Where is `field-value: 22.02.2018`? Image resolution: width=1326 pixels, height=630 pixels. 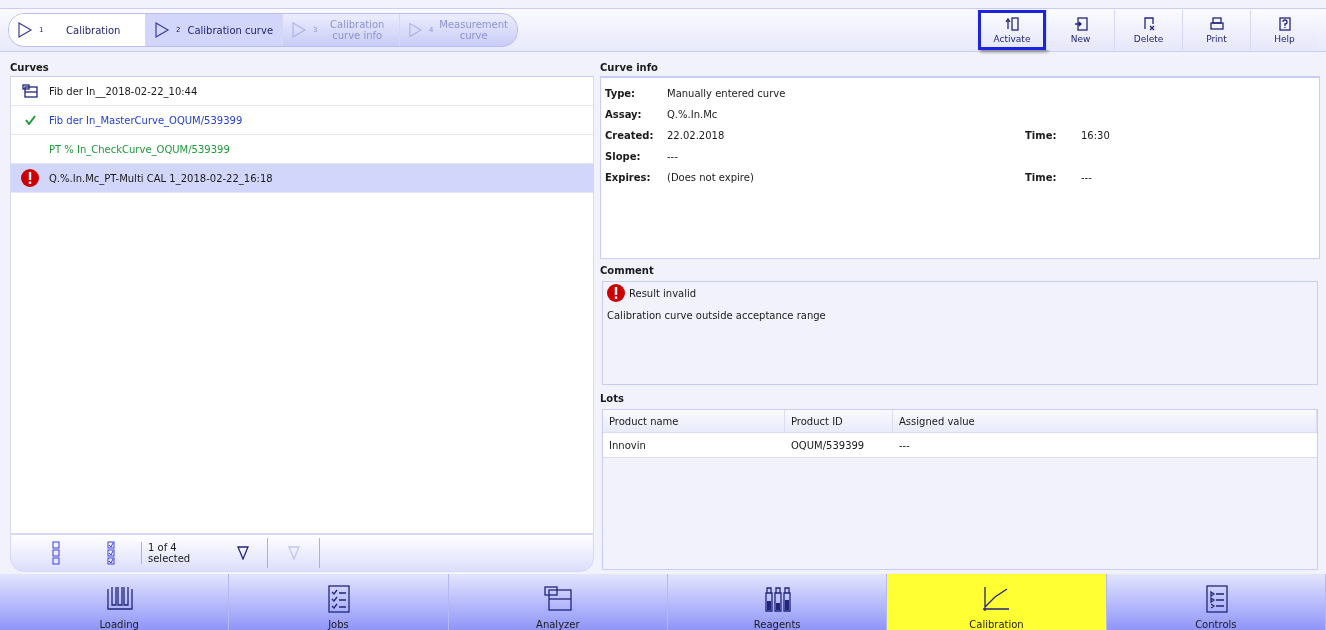 field-value: 22.02.2018 is located at coordinates (696, 135).